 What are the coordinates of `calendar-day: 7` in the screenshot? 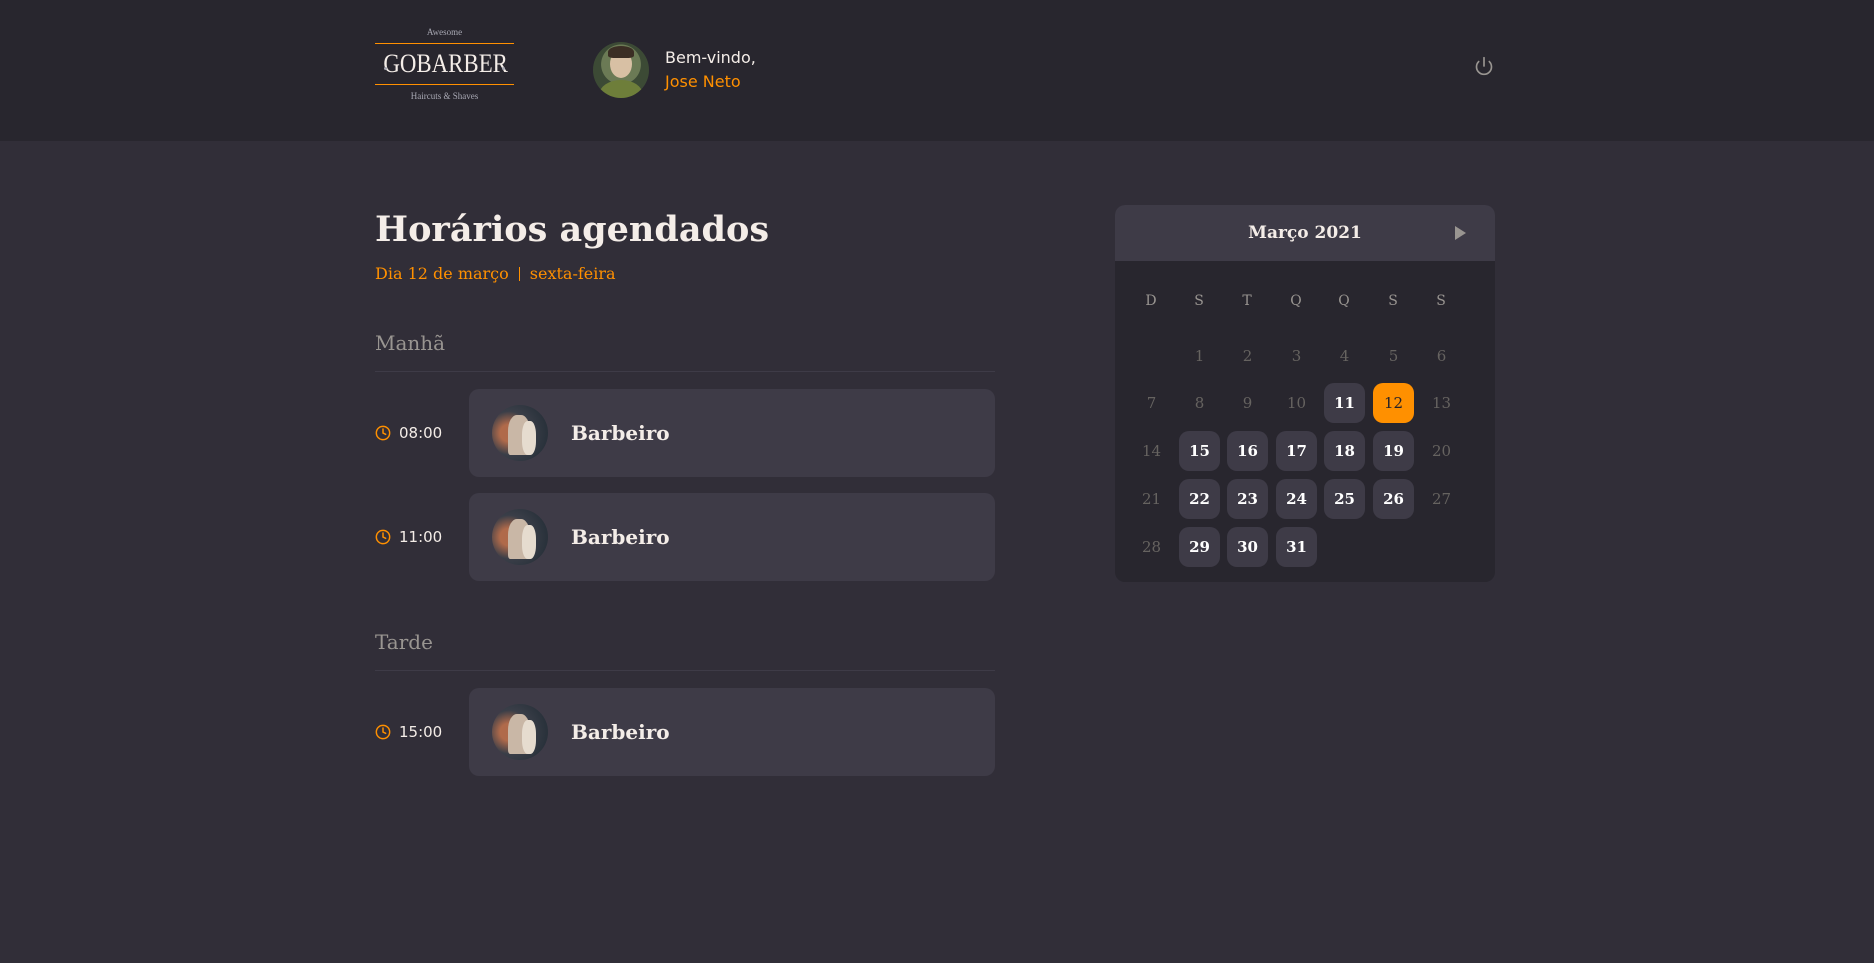 It's located at (1151, 403).